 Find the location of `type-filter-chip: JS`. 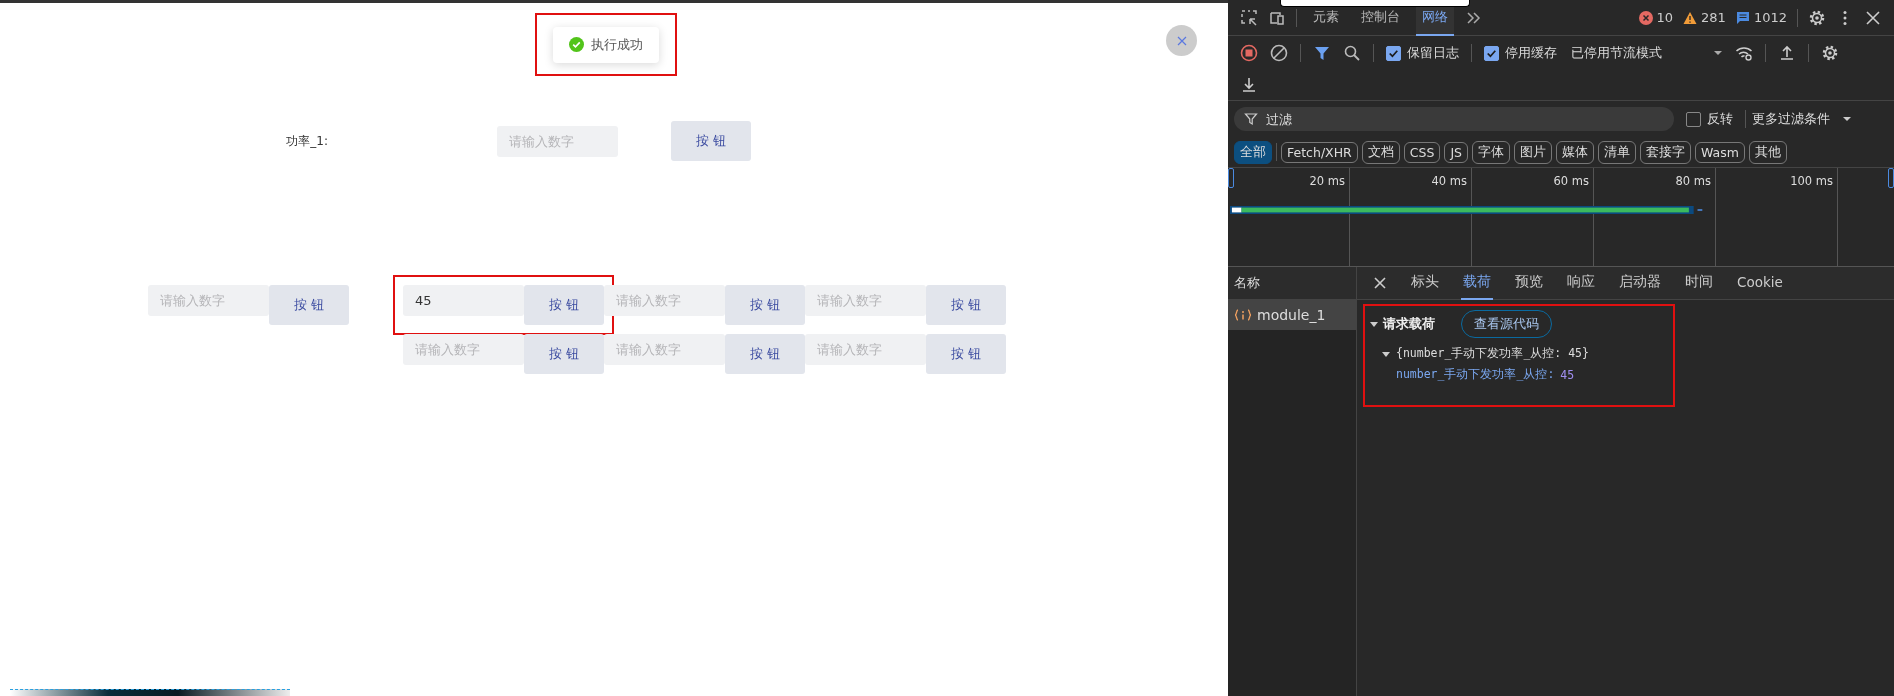

type-filter-chip: JS is located at coordinates (1456, 152).